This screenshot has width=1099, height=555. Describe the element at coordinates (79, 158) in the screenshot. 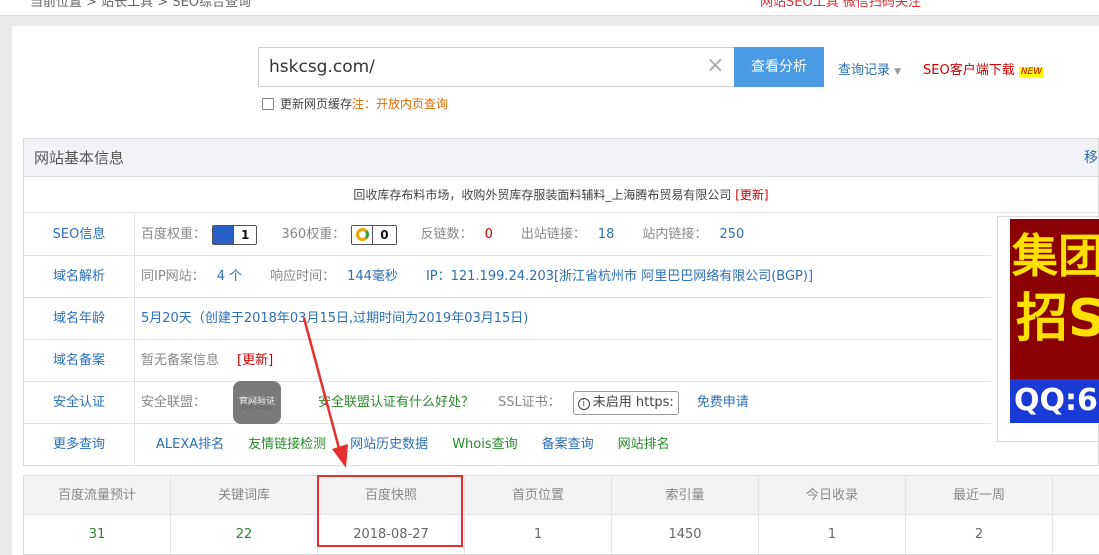

I see `section-title: 网站基本信息` at that location.